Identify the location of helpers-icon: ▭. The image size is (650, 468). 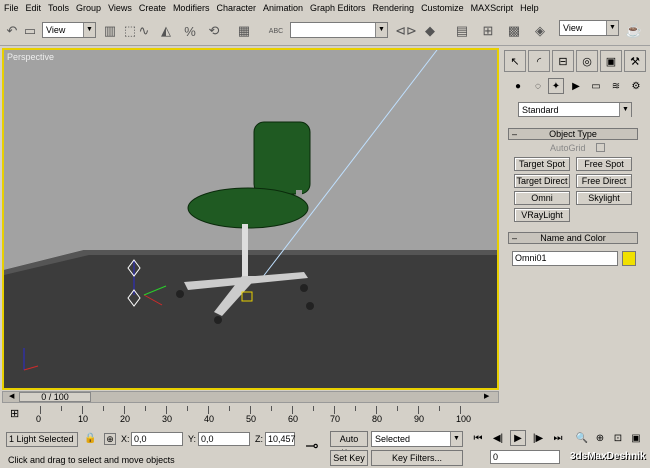
(596, 86).